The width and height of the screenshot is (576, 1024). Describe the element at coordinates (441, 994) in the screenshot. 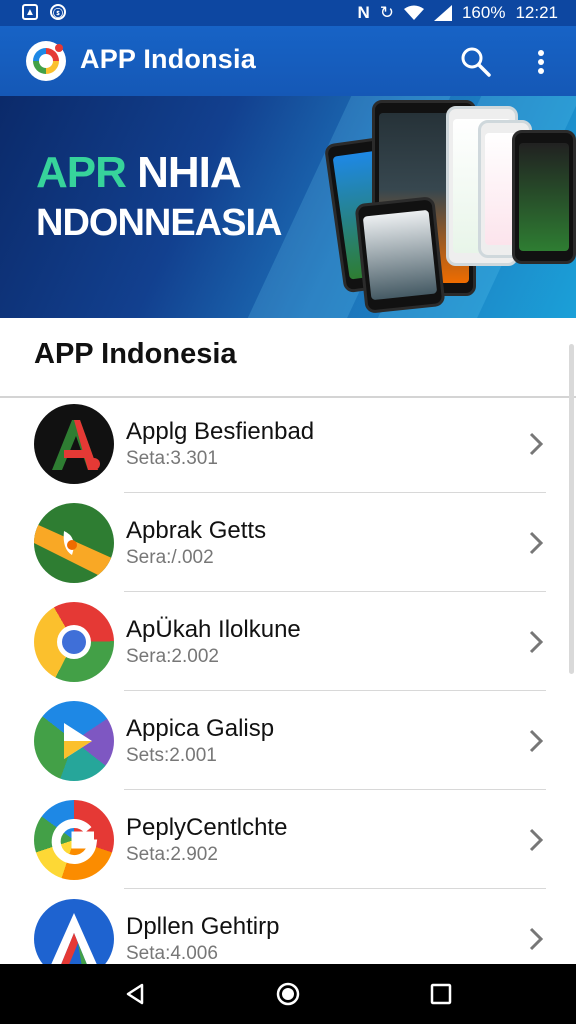

I see `recents-icon` at that location.